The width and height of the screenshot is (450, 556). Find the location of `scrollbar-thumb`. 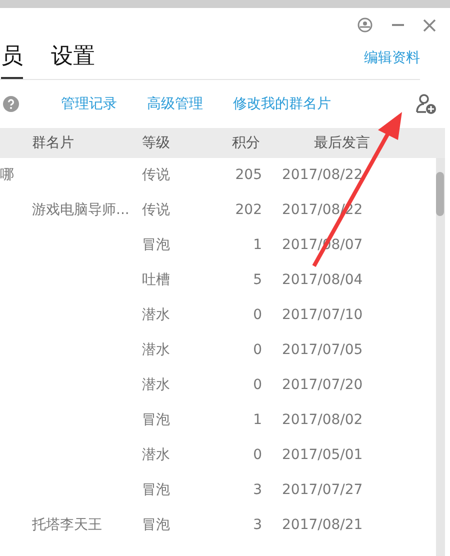

scrollbar-thumb is located at coordinates (440, 194).